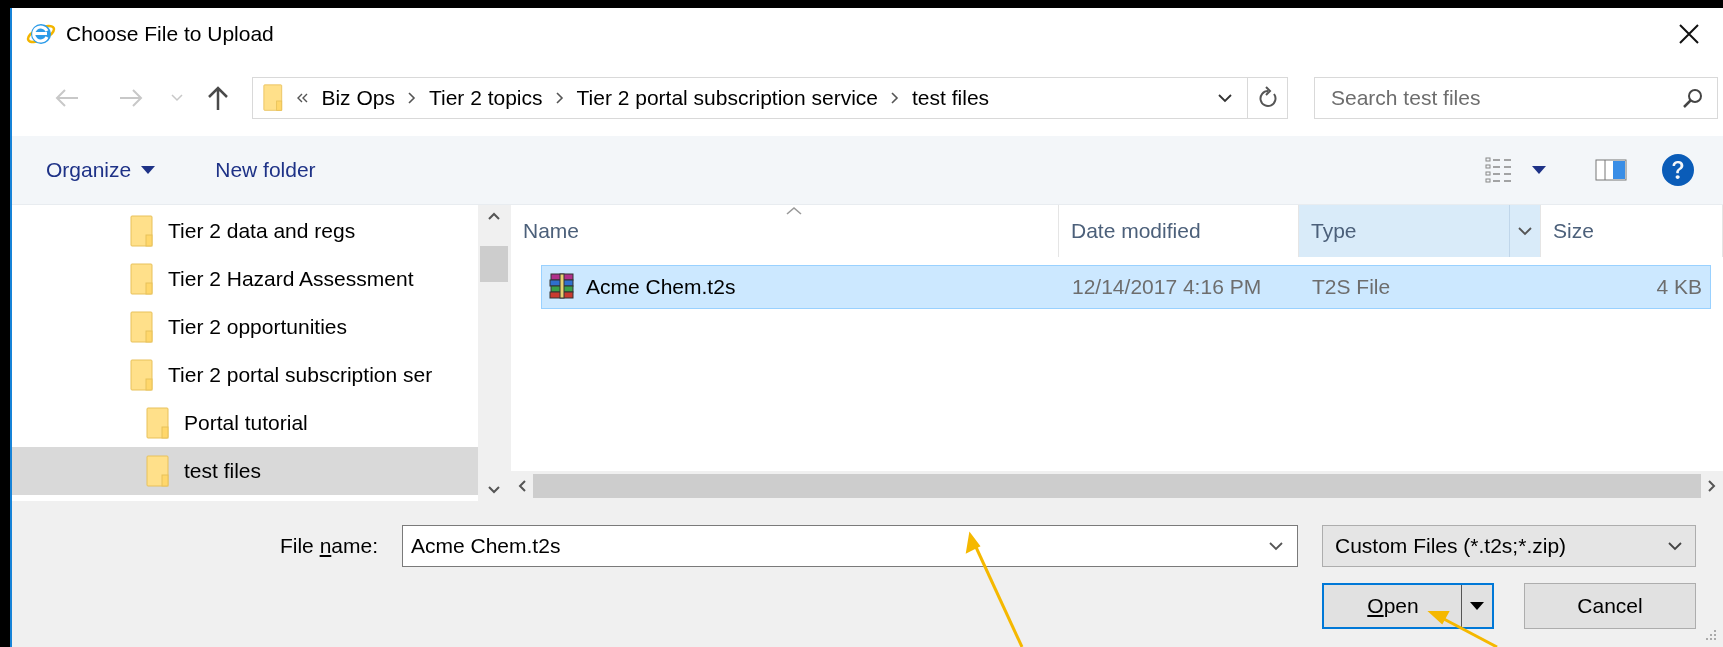  I want to click on organize-menu-button: Organize, so click(101, 170).